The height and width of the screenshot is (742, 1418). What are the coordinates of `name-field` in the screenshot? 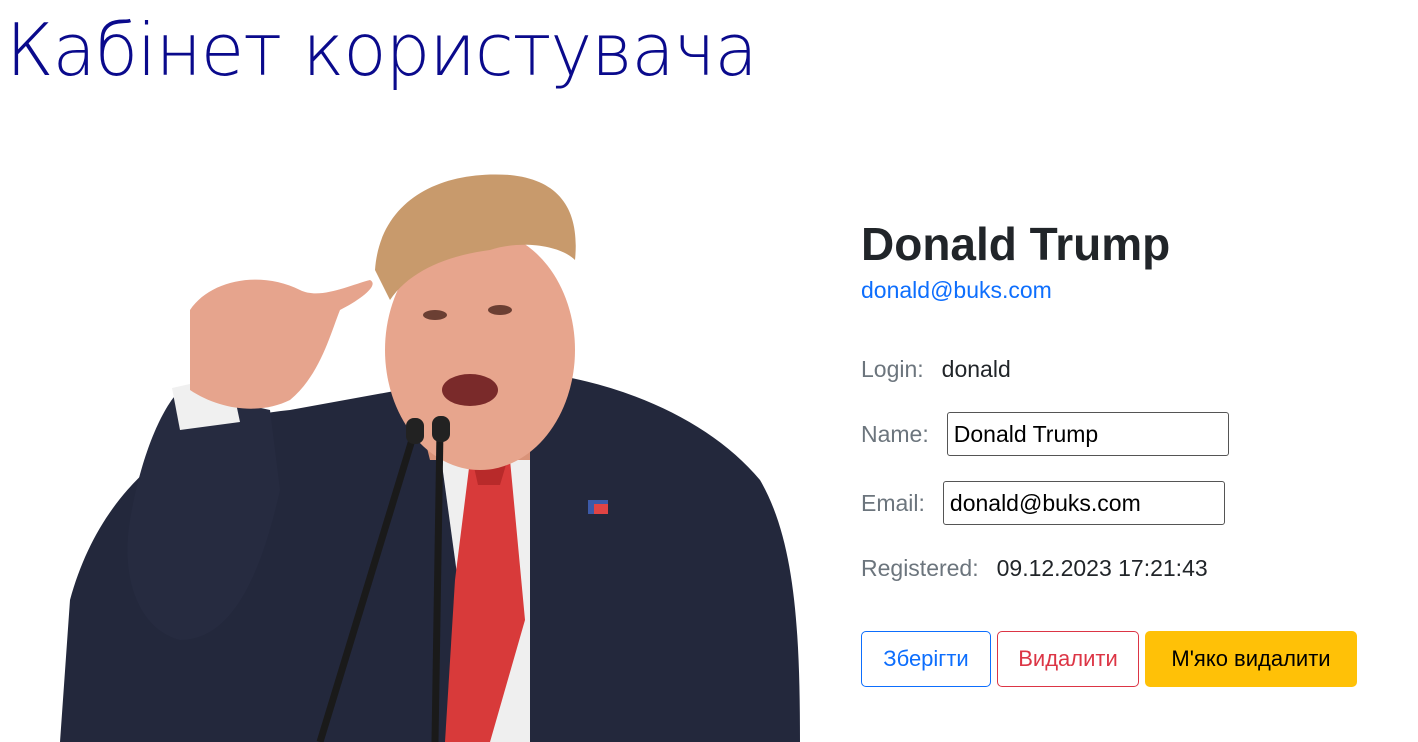 It's located at (1087, 434).